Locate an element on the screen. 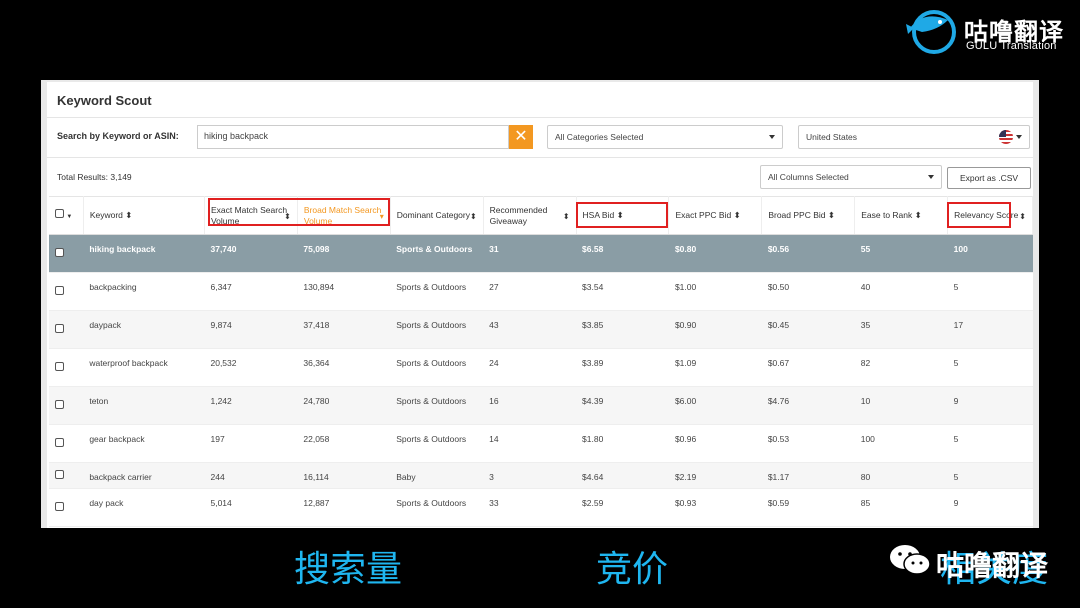 This screenshot has height=608, width=1080. select-all-checkbox is located at coordinates (59, 213).